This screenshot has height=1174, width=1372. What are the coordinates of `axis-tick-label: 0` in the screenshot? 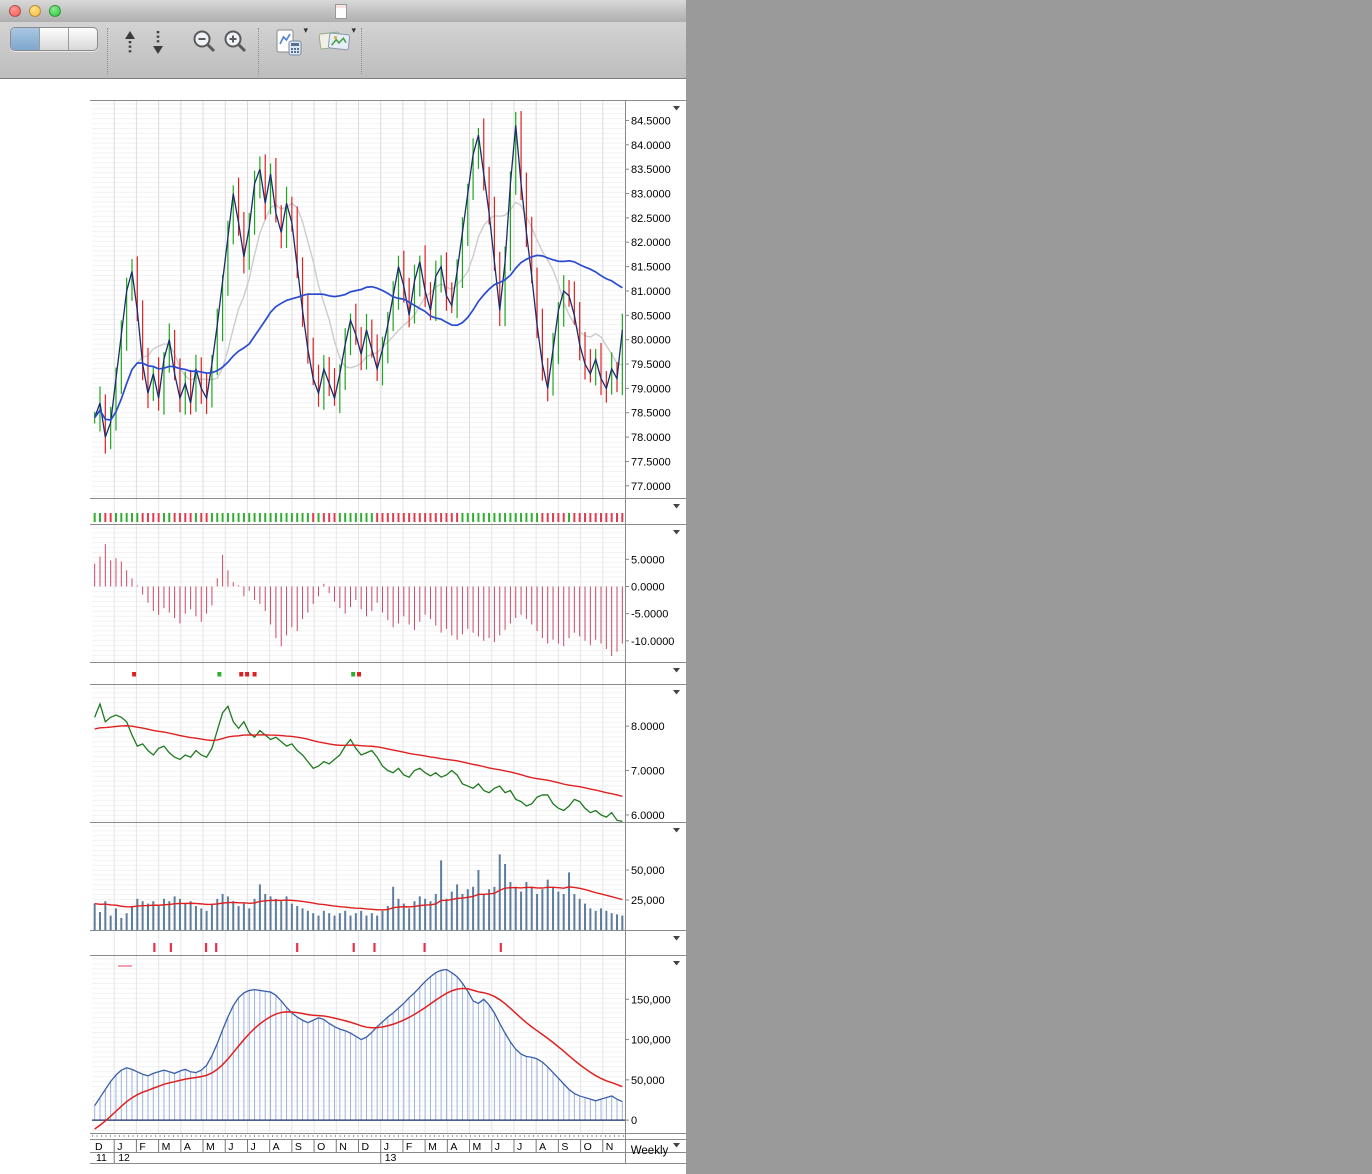 It's located at (634, 1121).